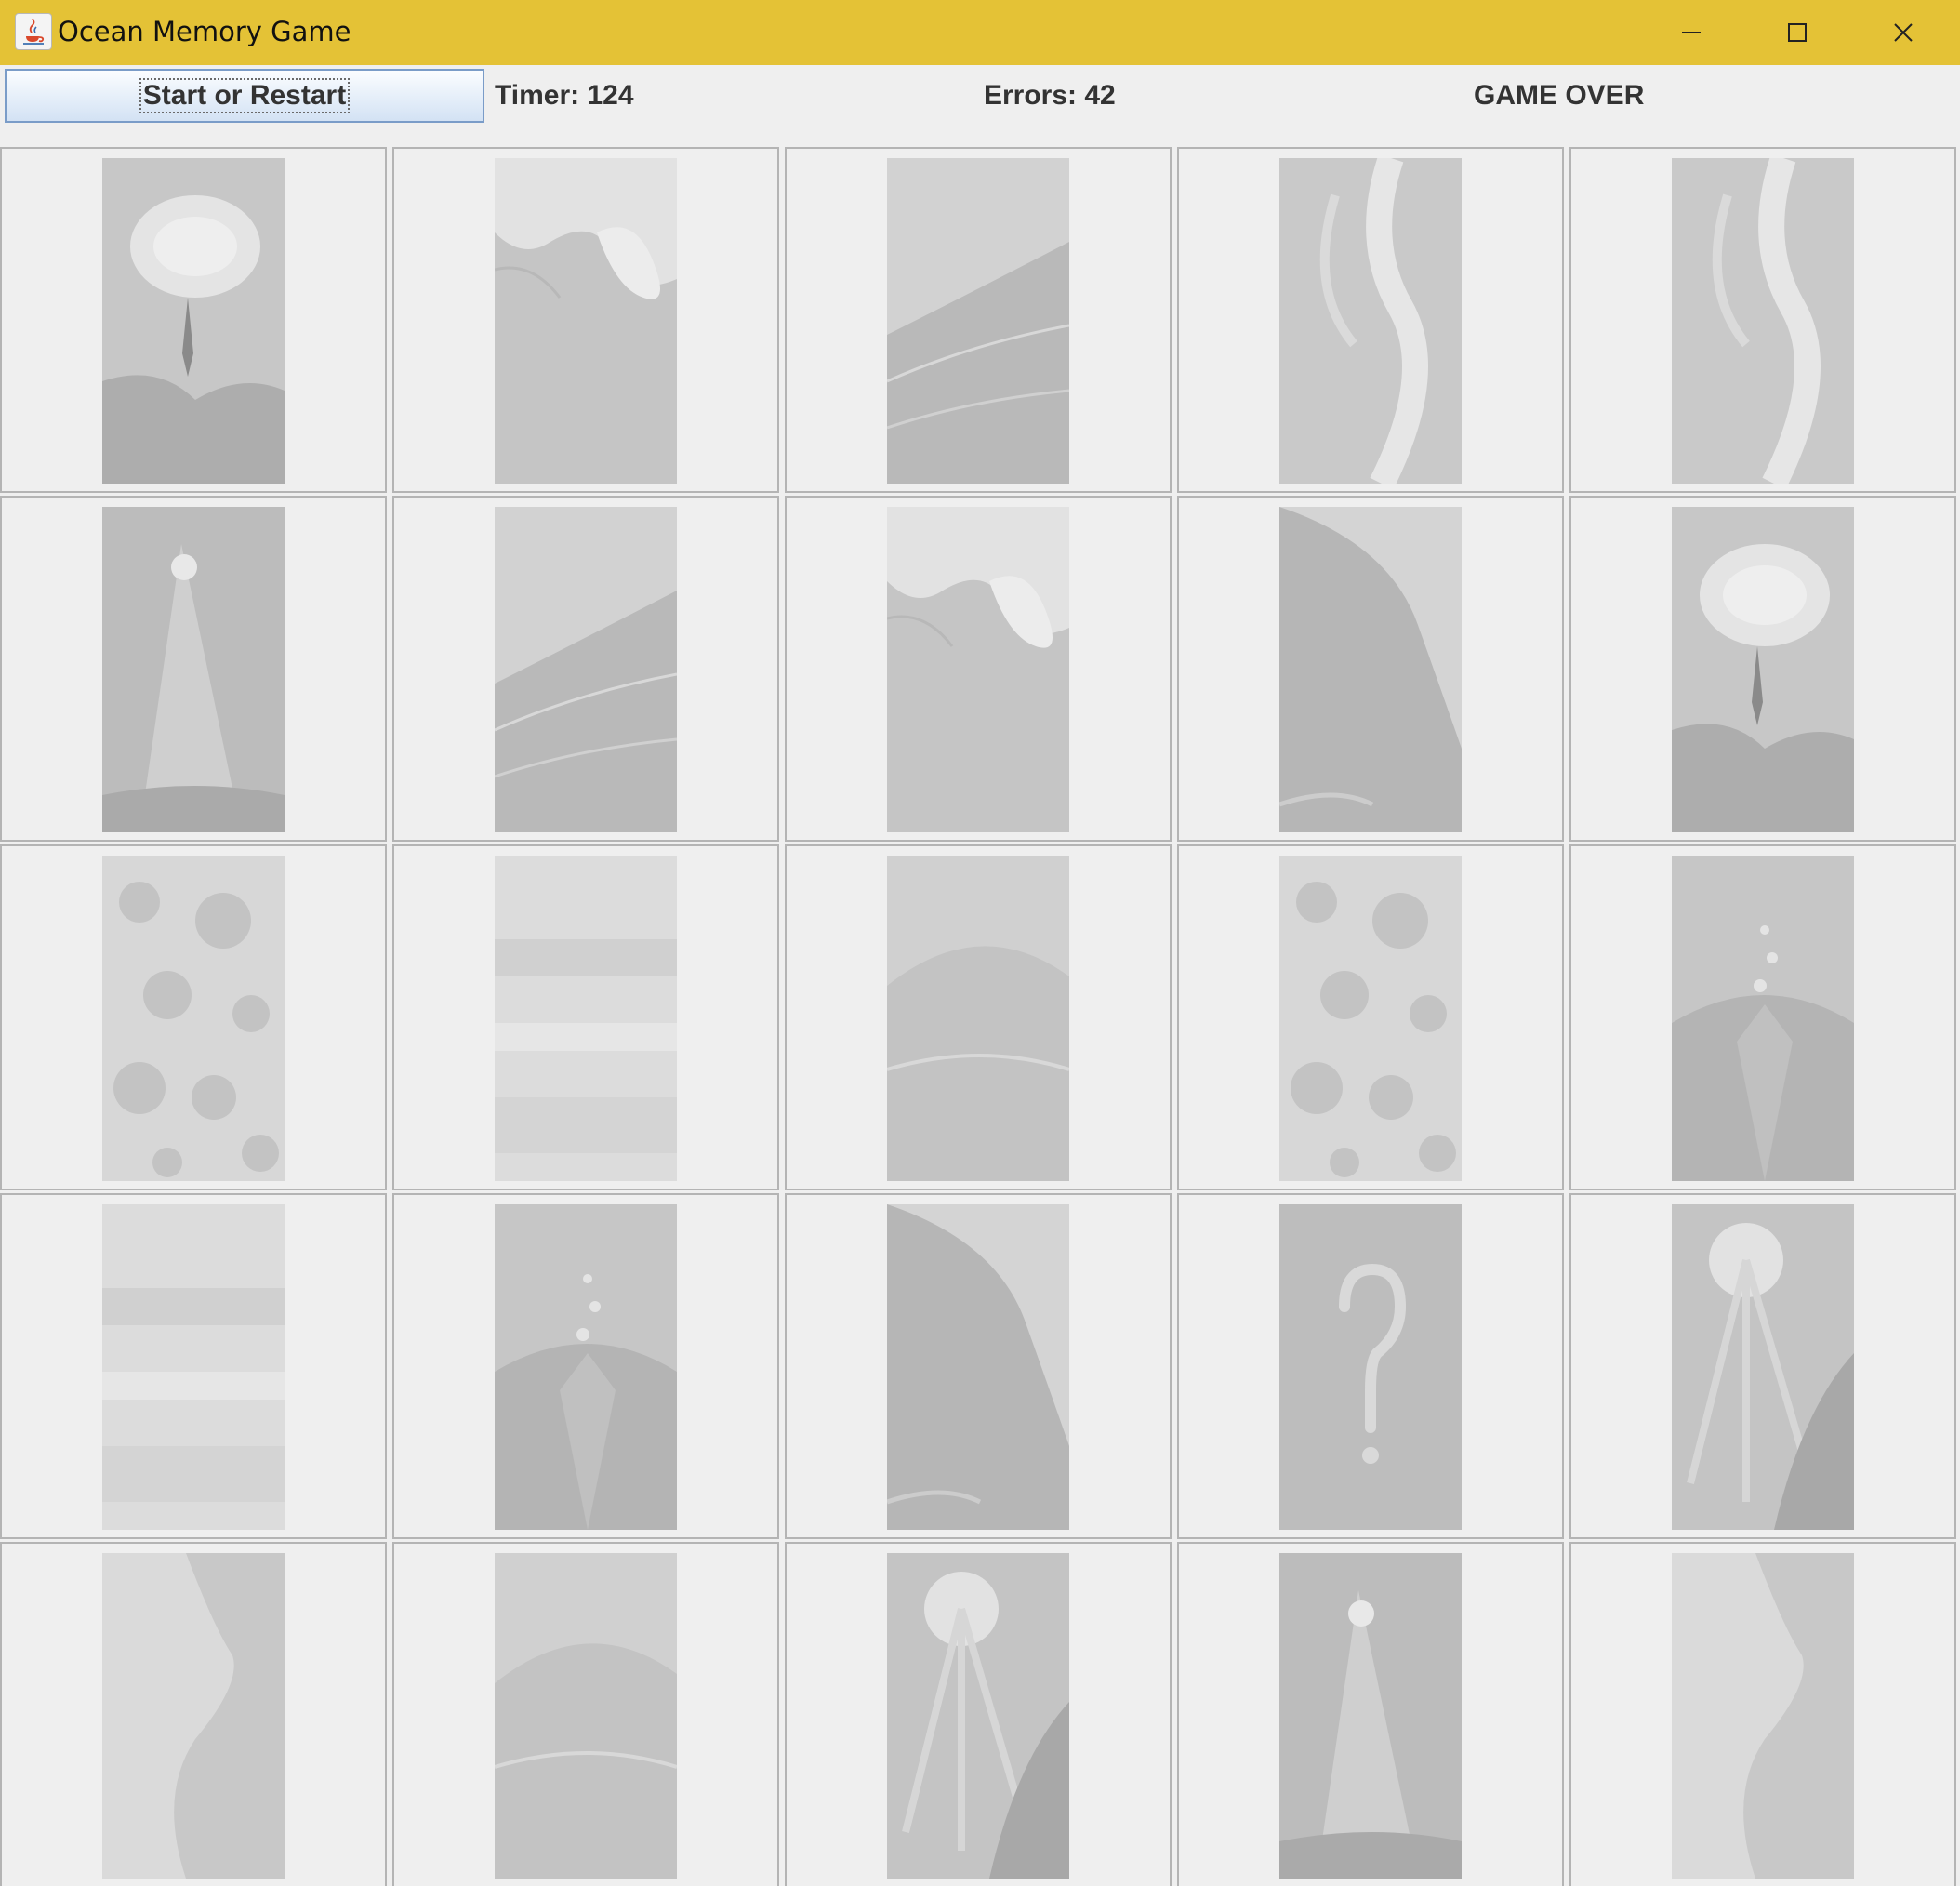 The width and height of the screenshot is (1960, 1886). I want to click on maximize-button, so click(1797, 32).